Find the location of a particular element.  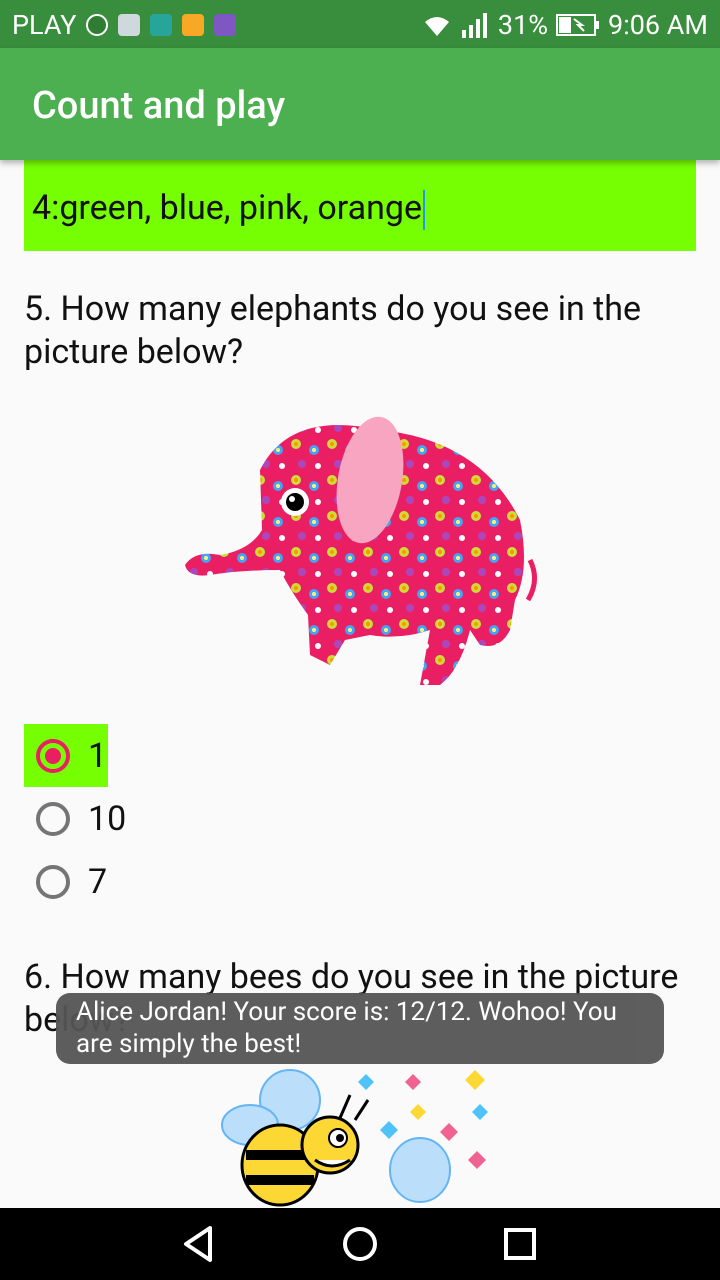

radio-option-10: 10 is located at coordinates (174, 818).